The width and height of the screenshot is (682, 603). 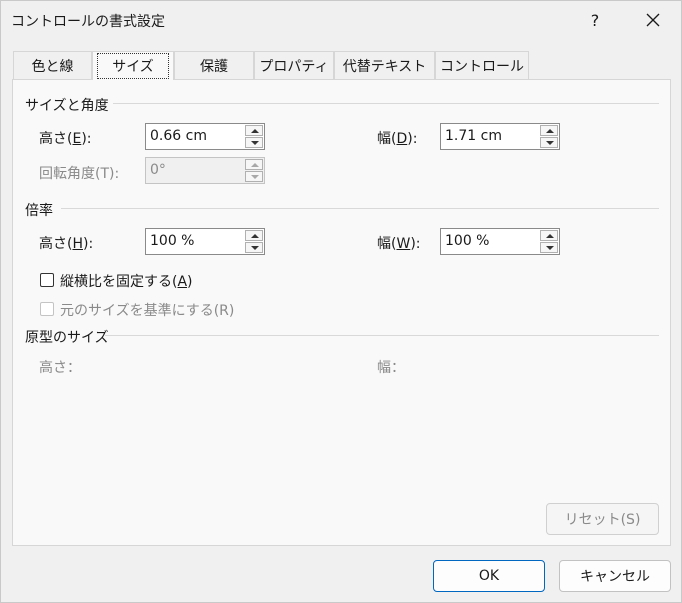 I want to click on tab-properties: プロパティ, so click(x=294, y=65).